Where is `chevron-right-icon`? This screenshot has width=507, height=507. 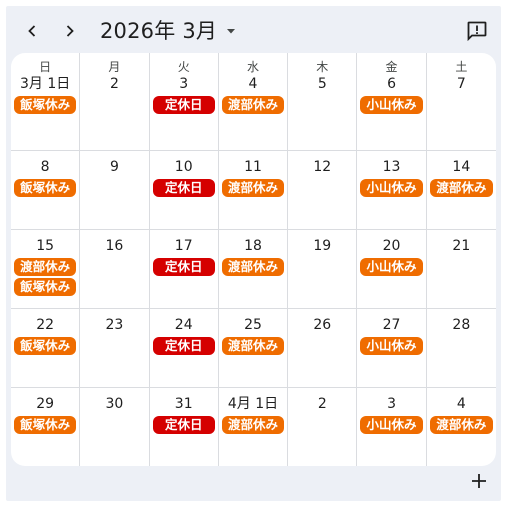 chevron-right-icon is located at coordinates (70, 31).